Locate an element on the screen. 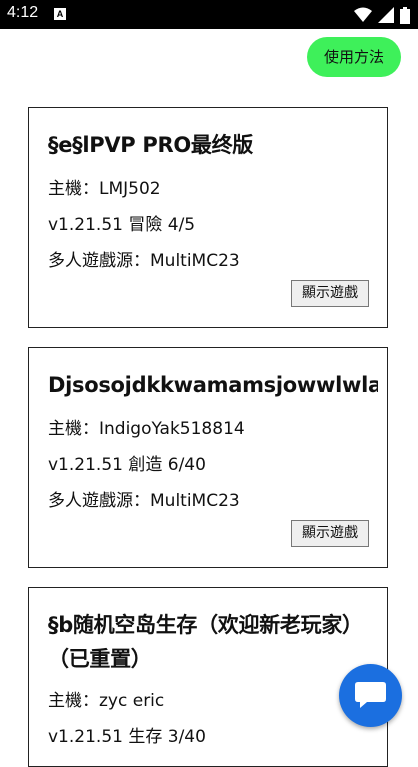  status-bar: 4:12 A is located at coordinates (209, 14).